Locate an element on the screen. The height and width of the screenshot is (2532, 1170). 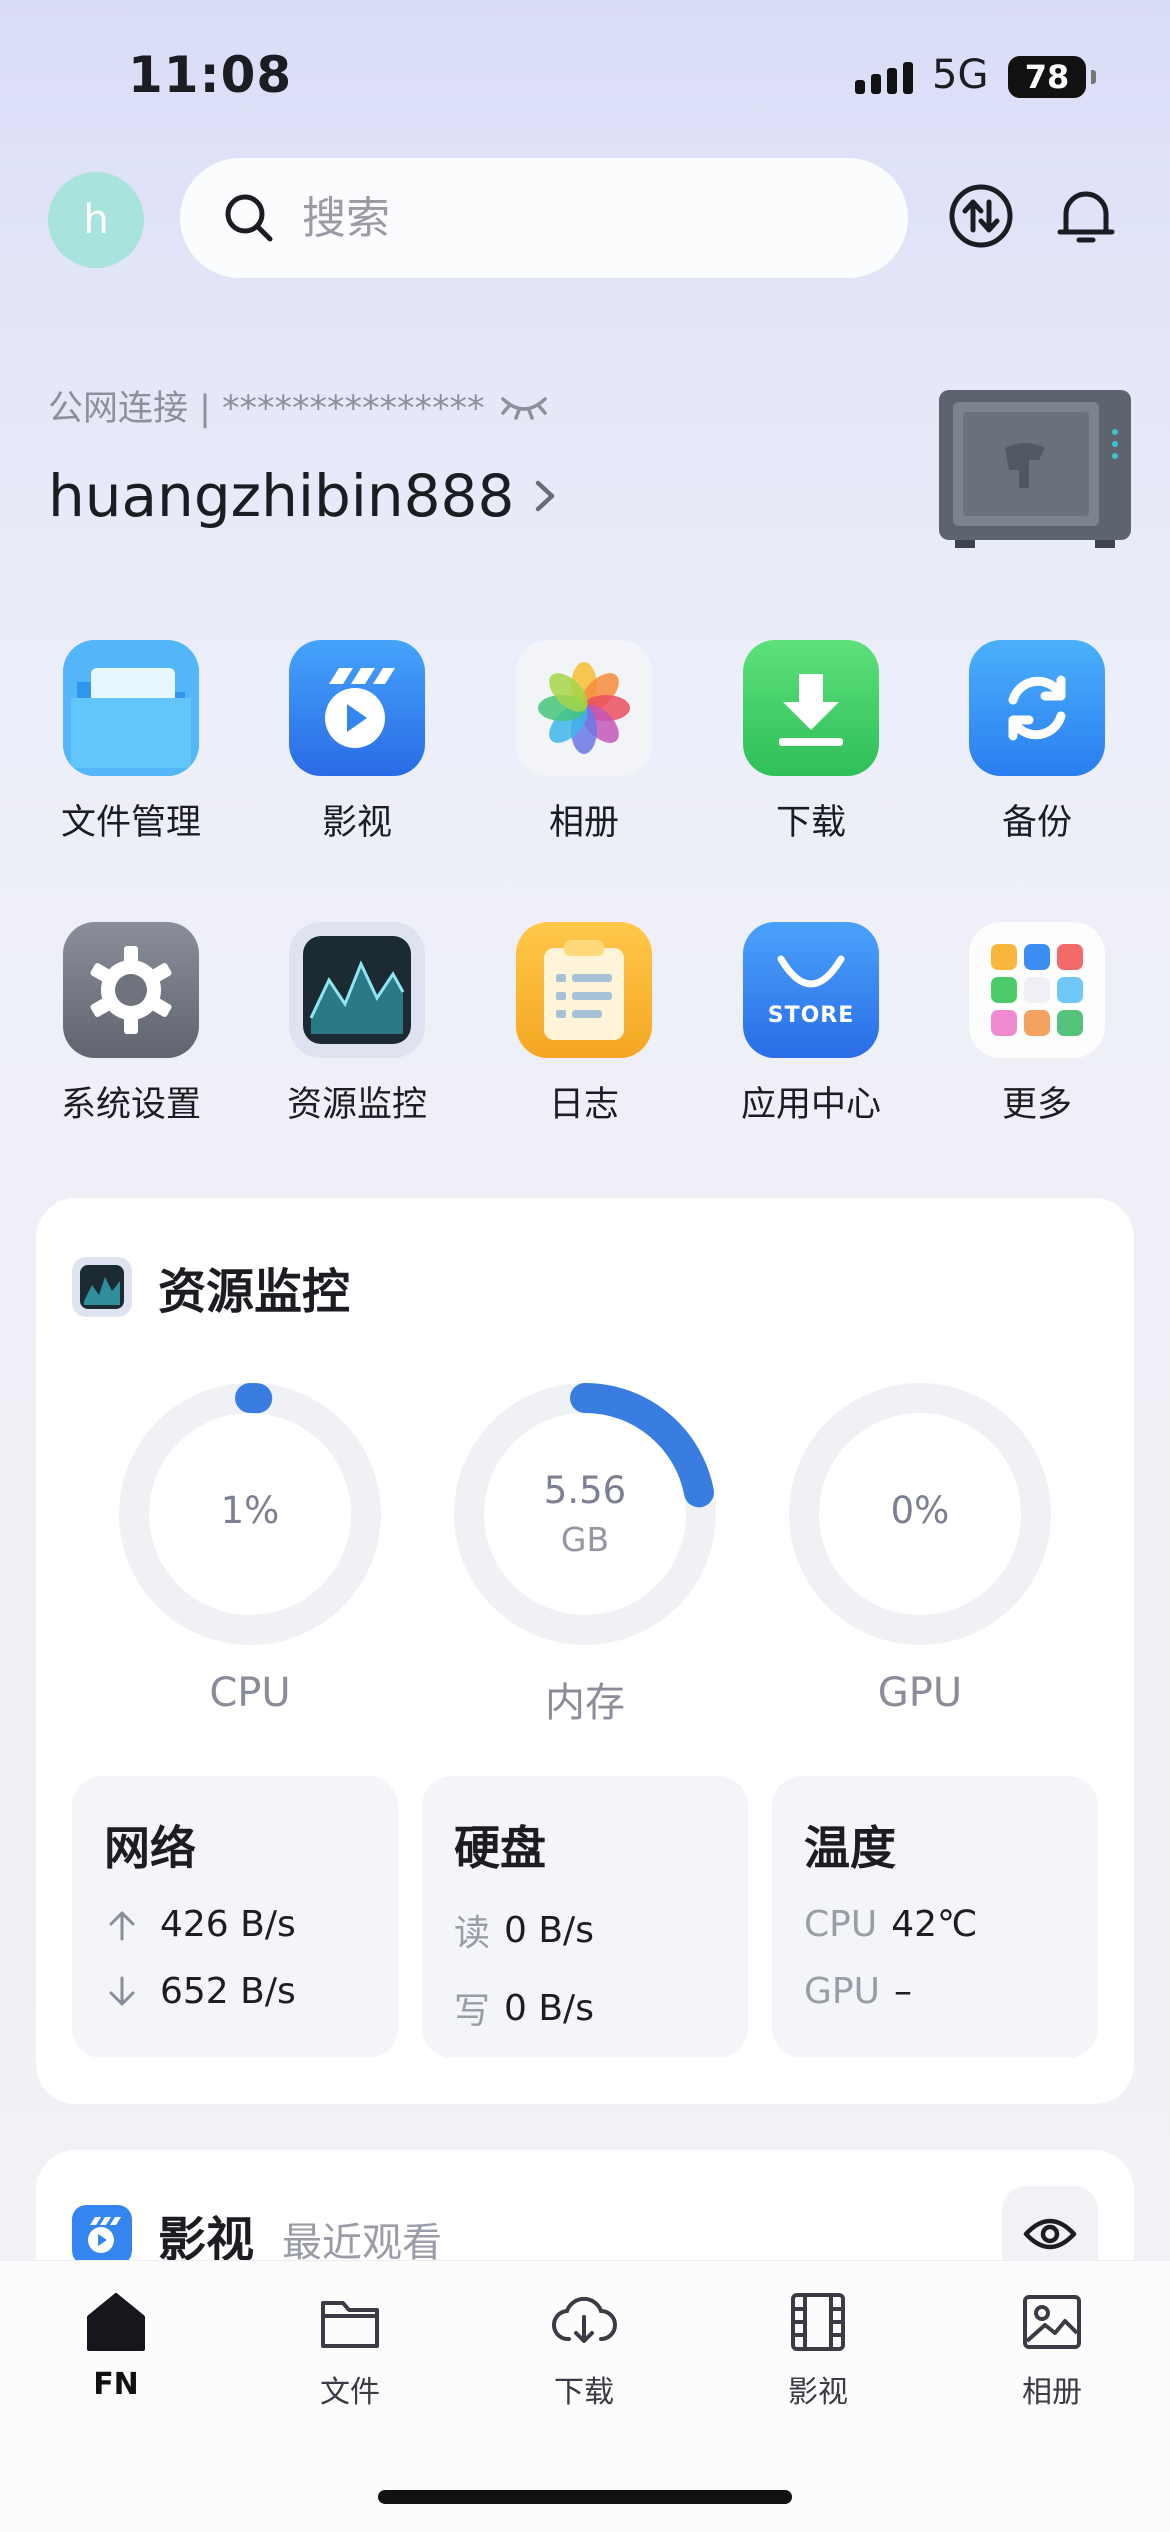
avatar: h is located at coordinates (96, 220).